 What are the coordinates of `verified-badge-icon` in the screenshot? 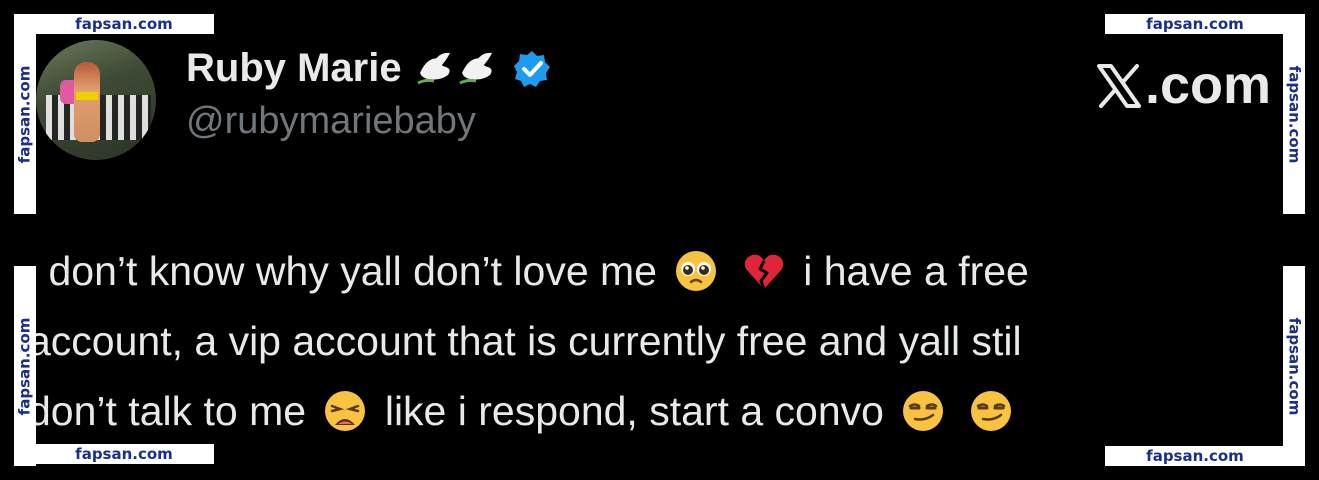 It's located at (532, 69).